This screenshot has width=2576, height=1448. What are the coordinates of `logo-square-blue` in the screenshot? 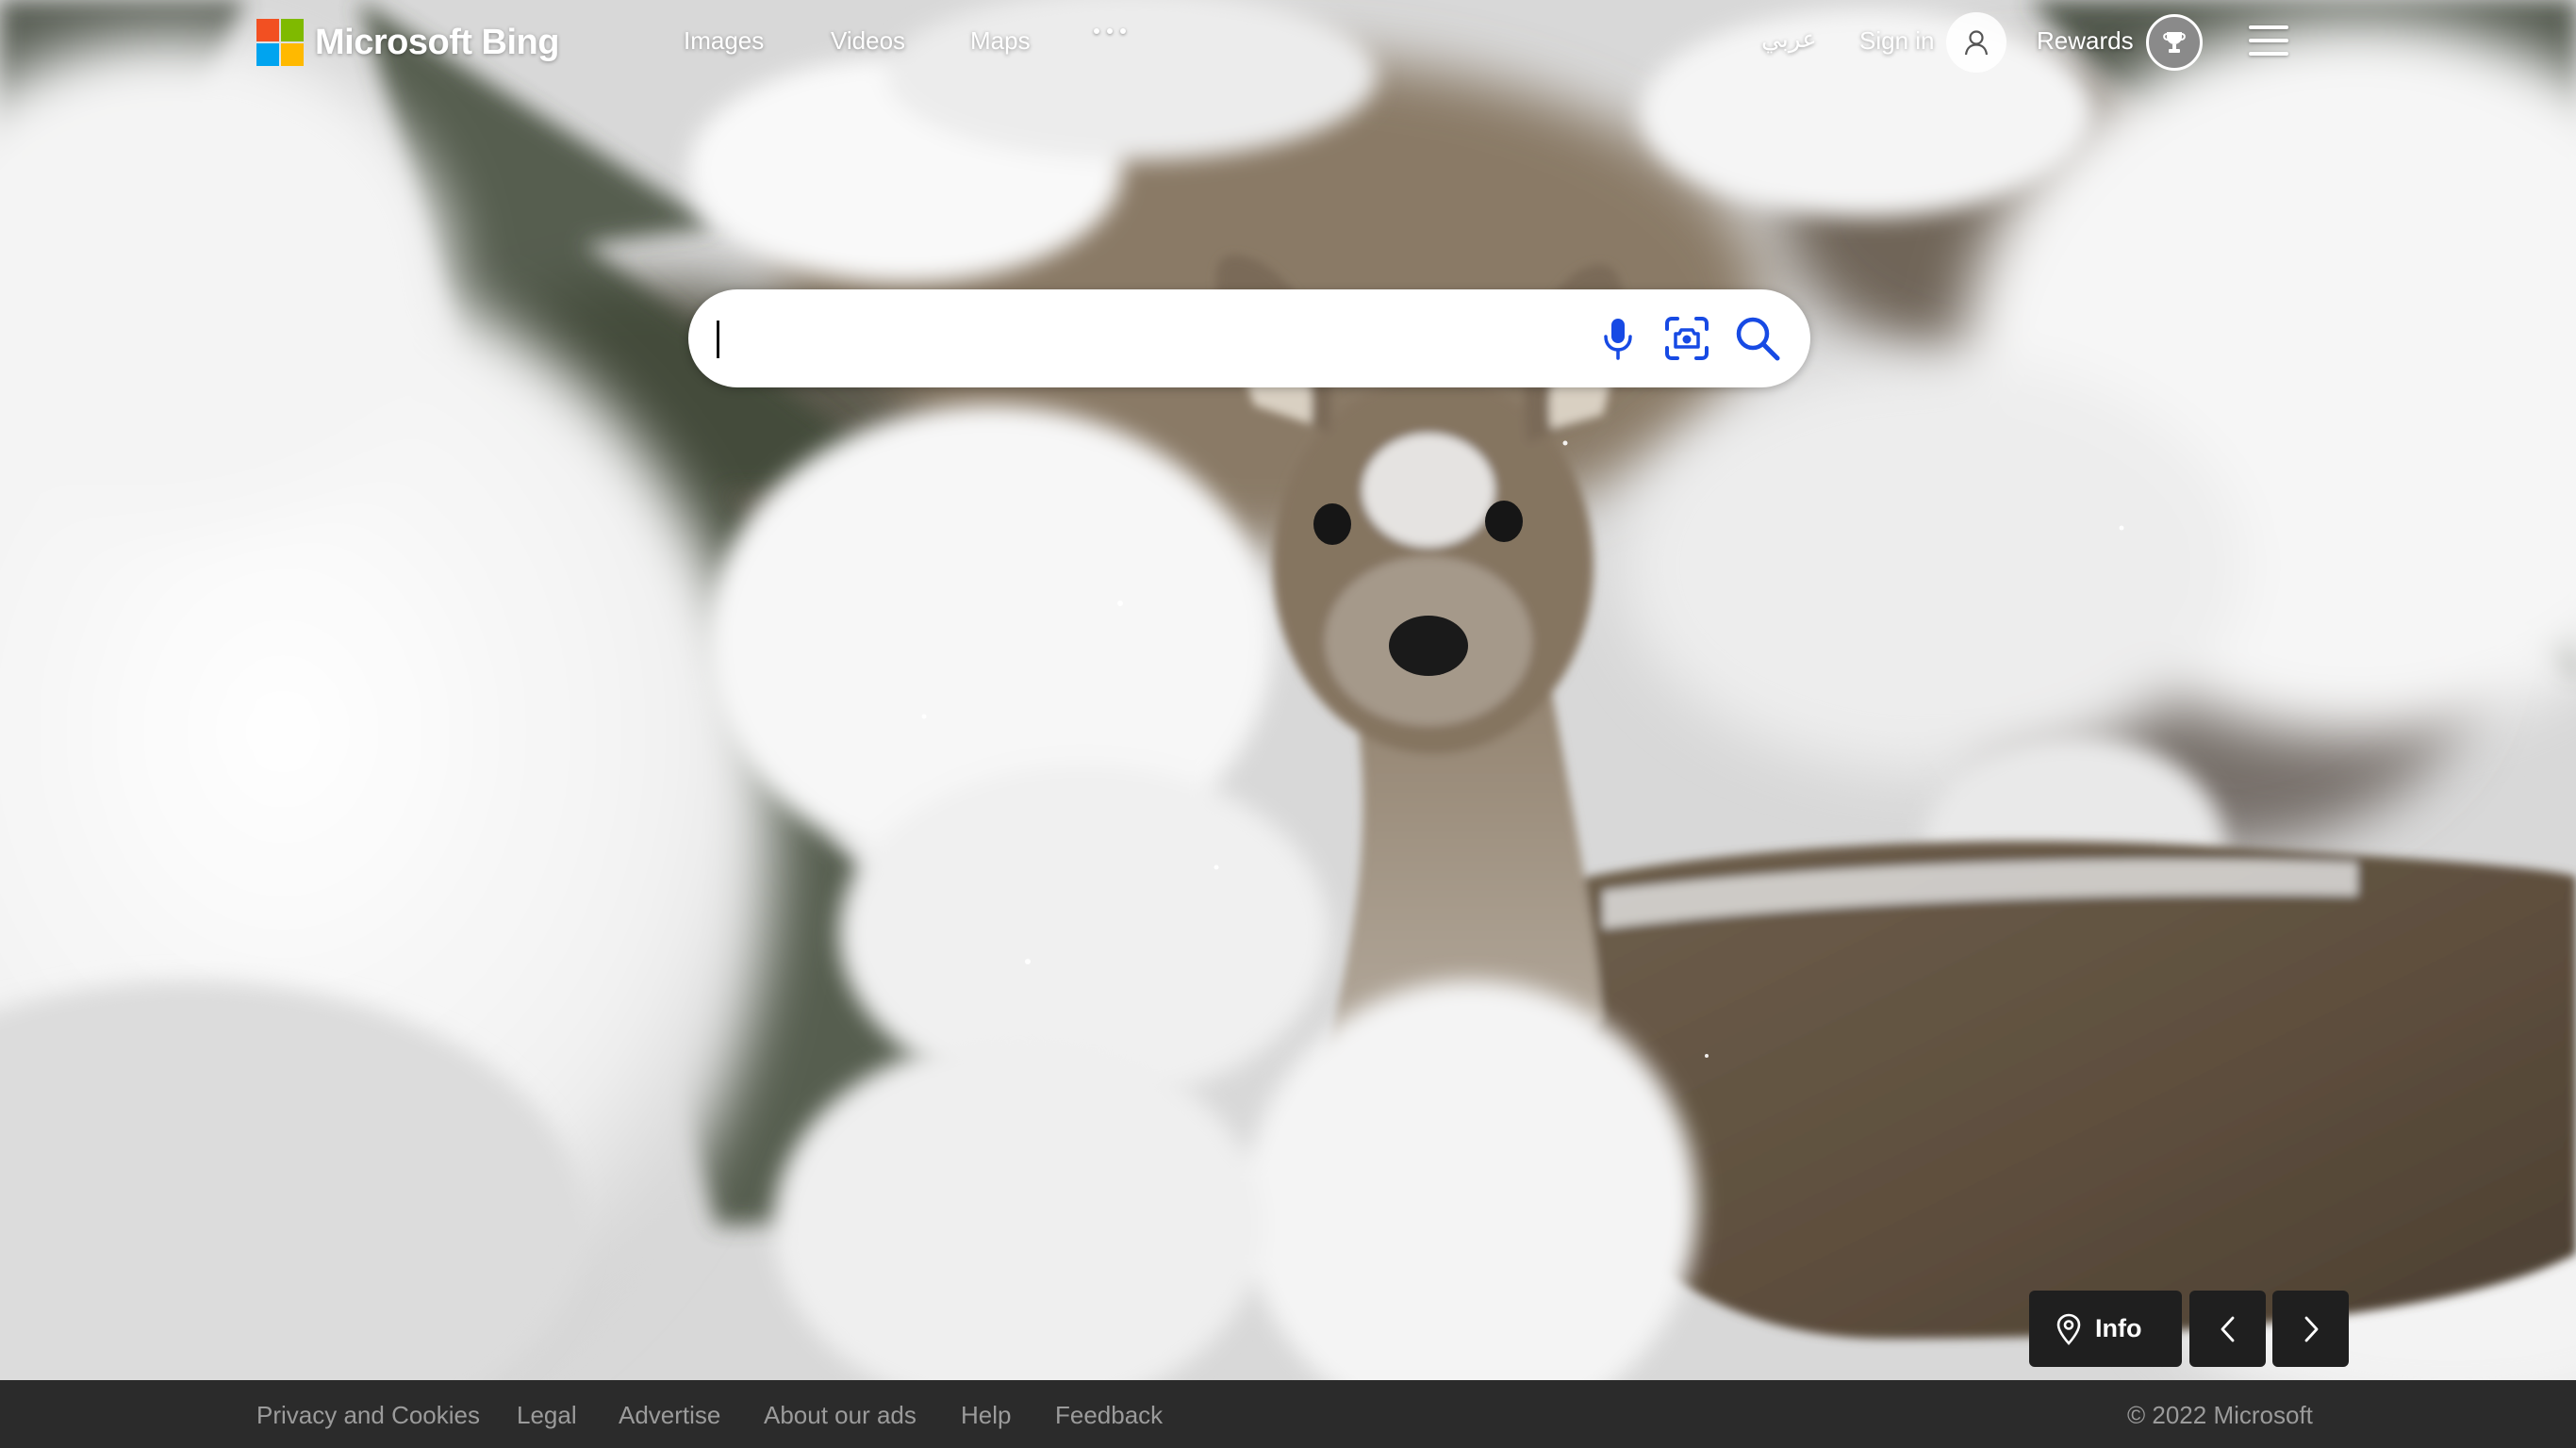 It's located at (267, 54).